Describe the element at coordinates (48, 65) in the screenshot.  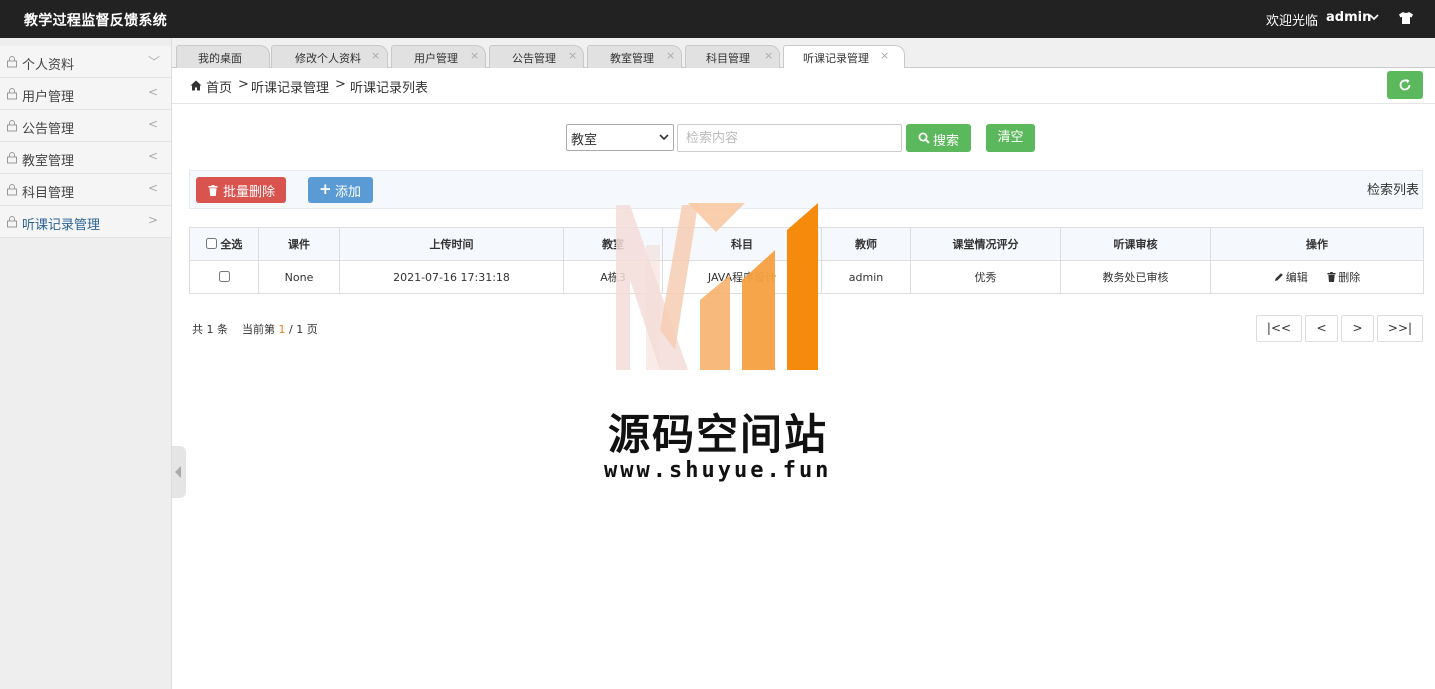
I see `sidebar-item-label: 个人资料` at that location.